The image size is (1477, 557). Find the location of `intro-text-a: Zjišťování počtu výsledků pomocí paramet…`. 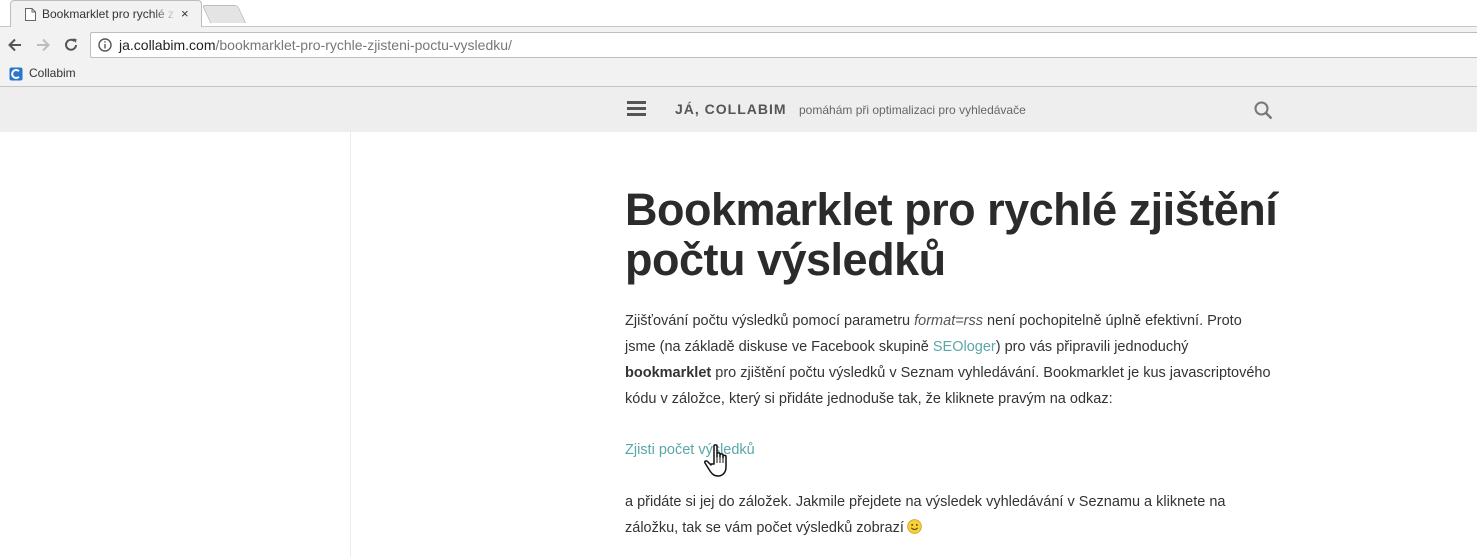

intro-text-a: Zjišťování počtu výsledků pomocí paramet… is located at coordinates (770, 321).